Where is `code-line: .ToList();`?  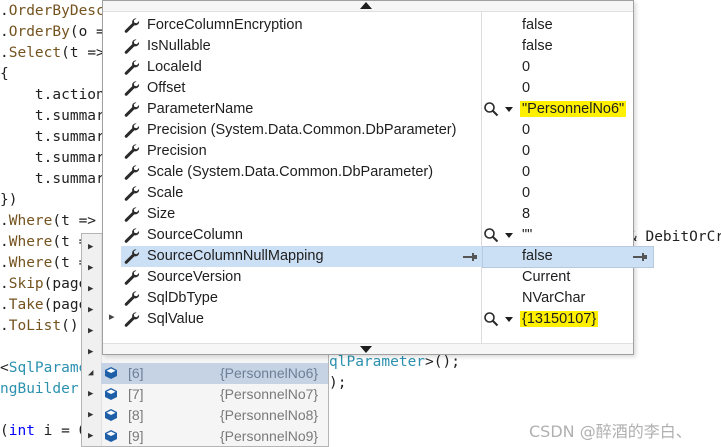 code-line: .ToList(); is located at coordinates (44, 326).